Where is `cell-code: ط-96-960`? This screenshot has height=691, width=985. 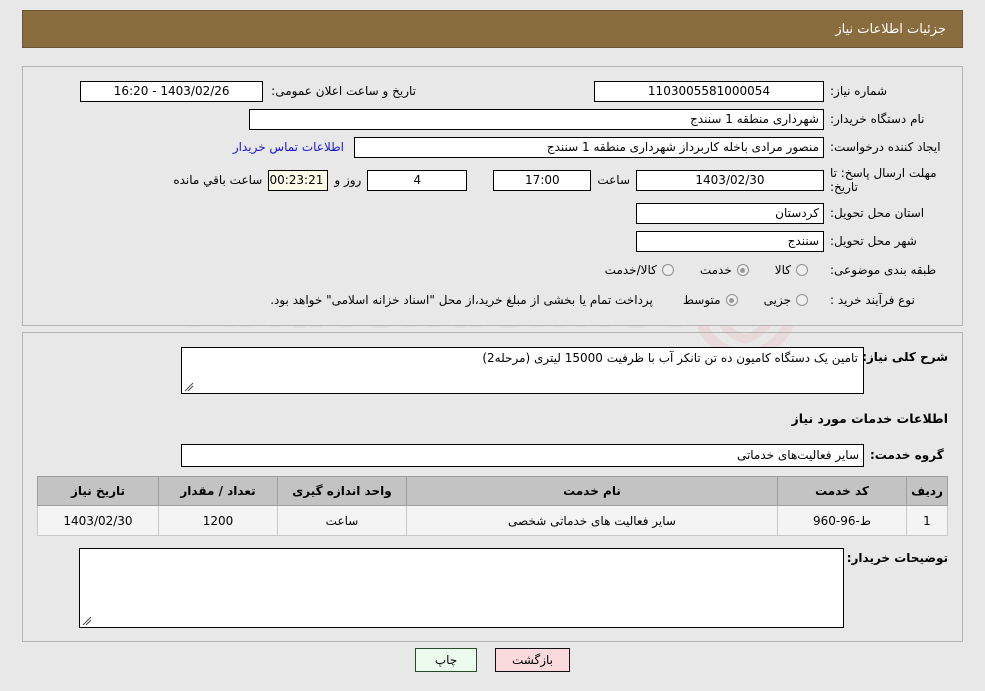 cell-code: ط-96-960 is located at coordinates (842, 520).